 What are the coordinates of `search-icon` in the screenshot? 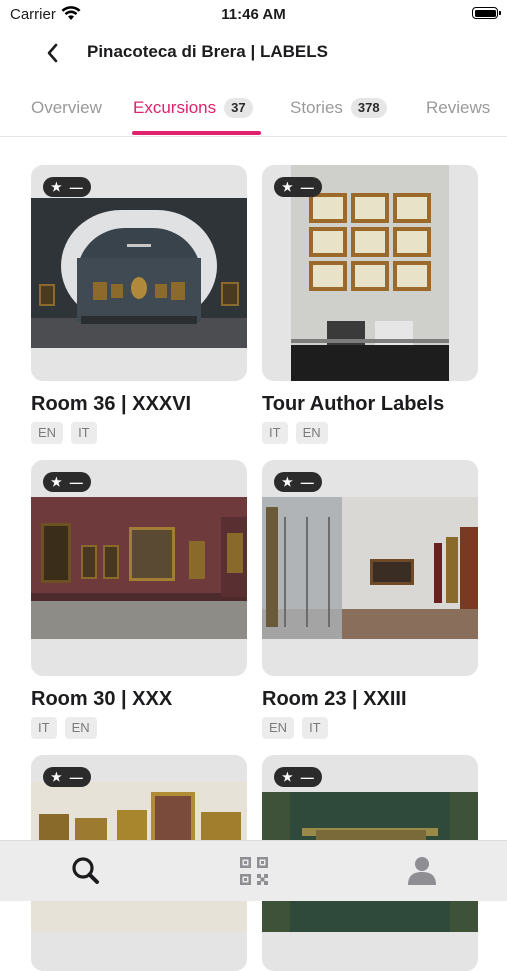 It's located at (86, 871).